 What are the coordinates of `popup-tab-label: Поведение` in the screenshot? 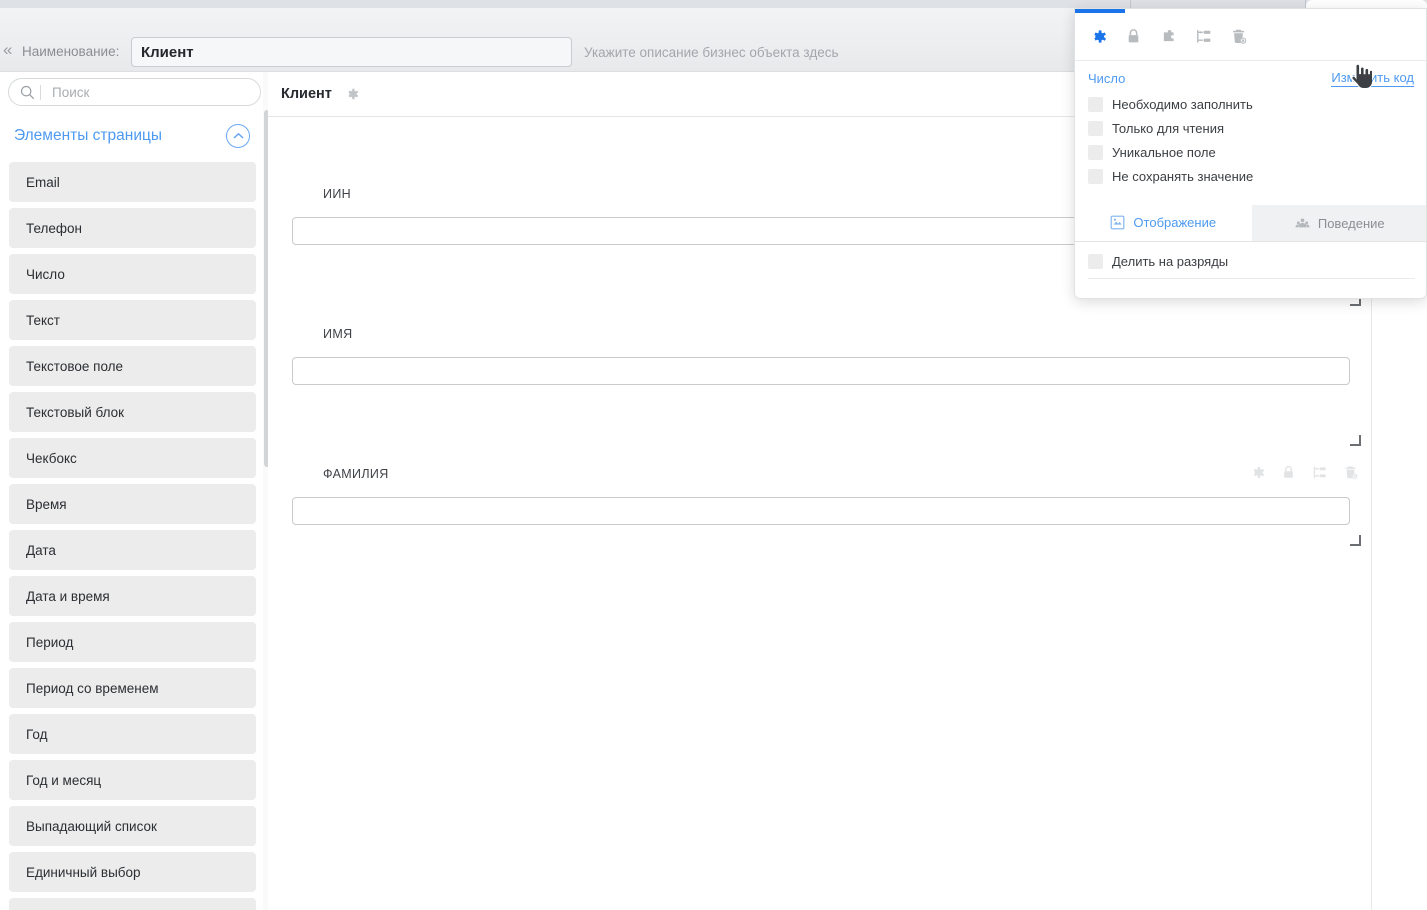 It's located at (1351, 223).